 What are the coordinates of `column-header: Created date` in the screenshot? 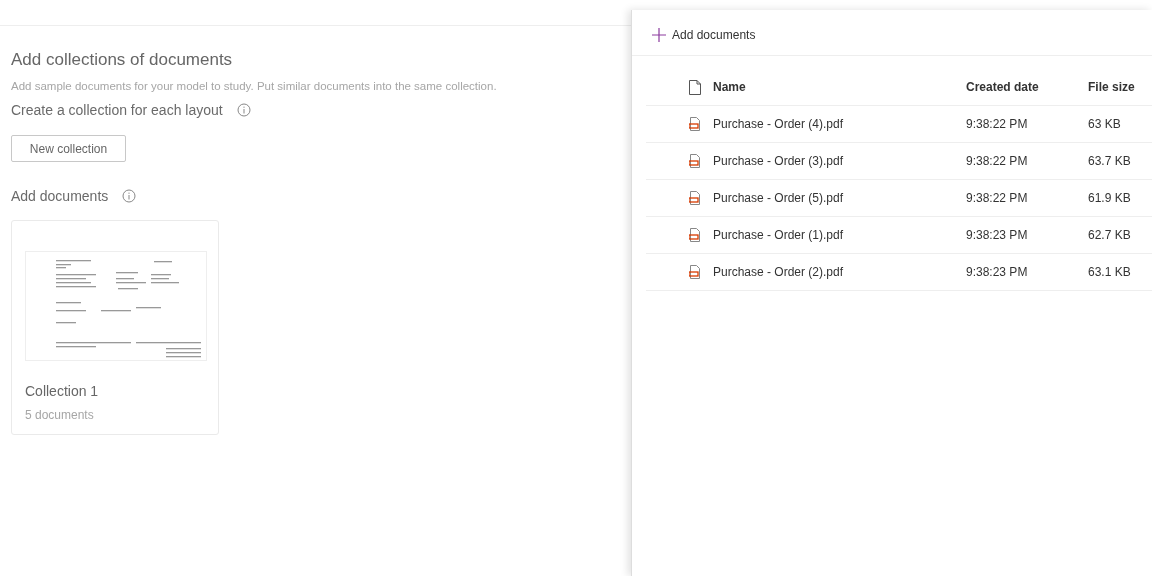 It's located at (1002, 87).